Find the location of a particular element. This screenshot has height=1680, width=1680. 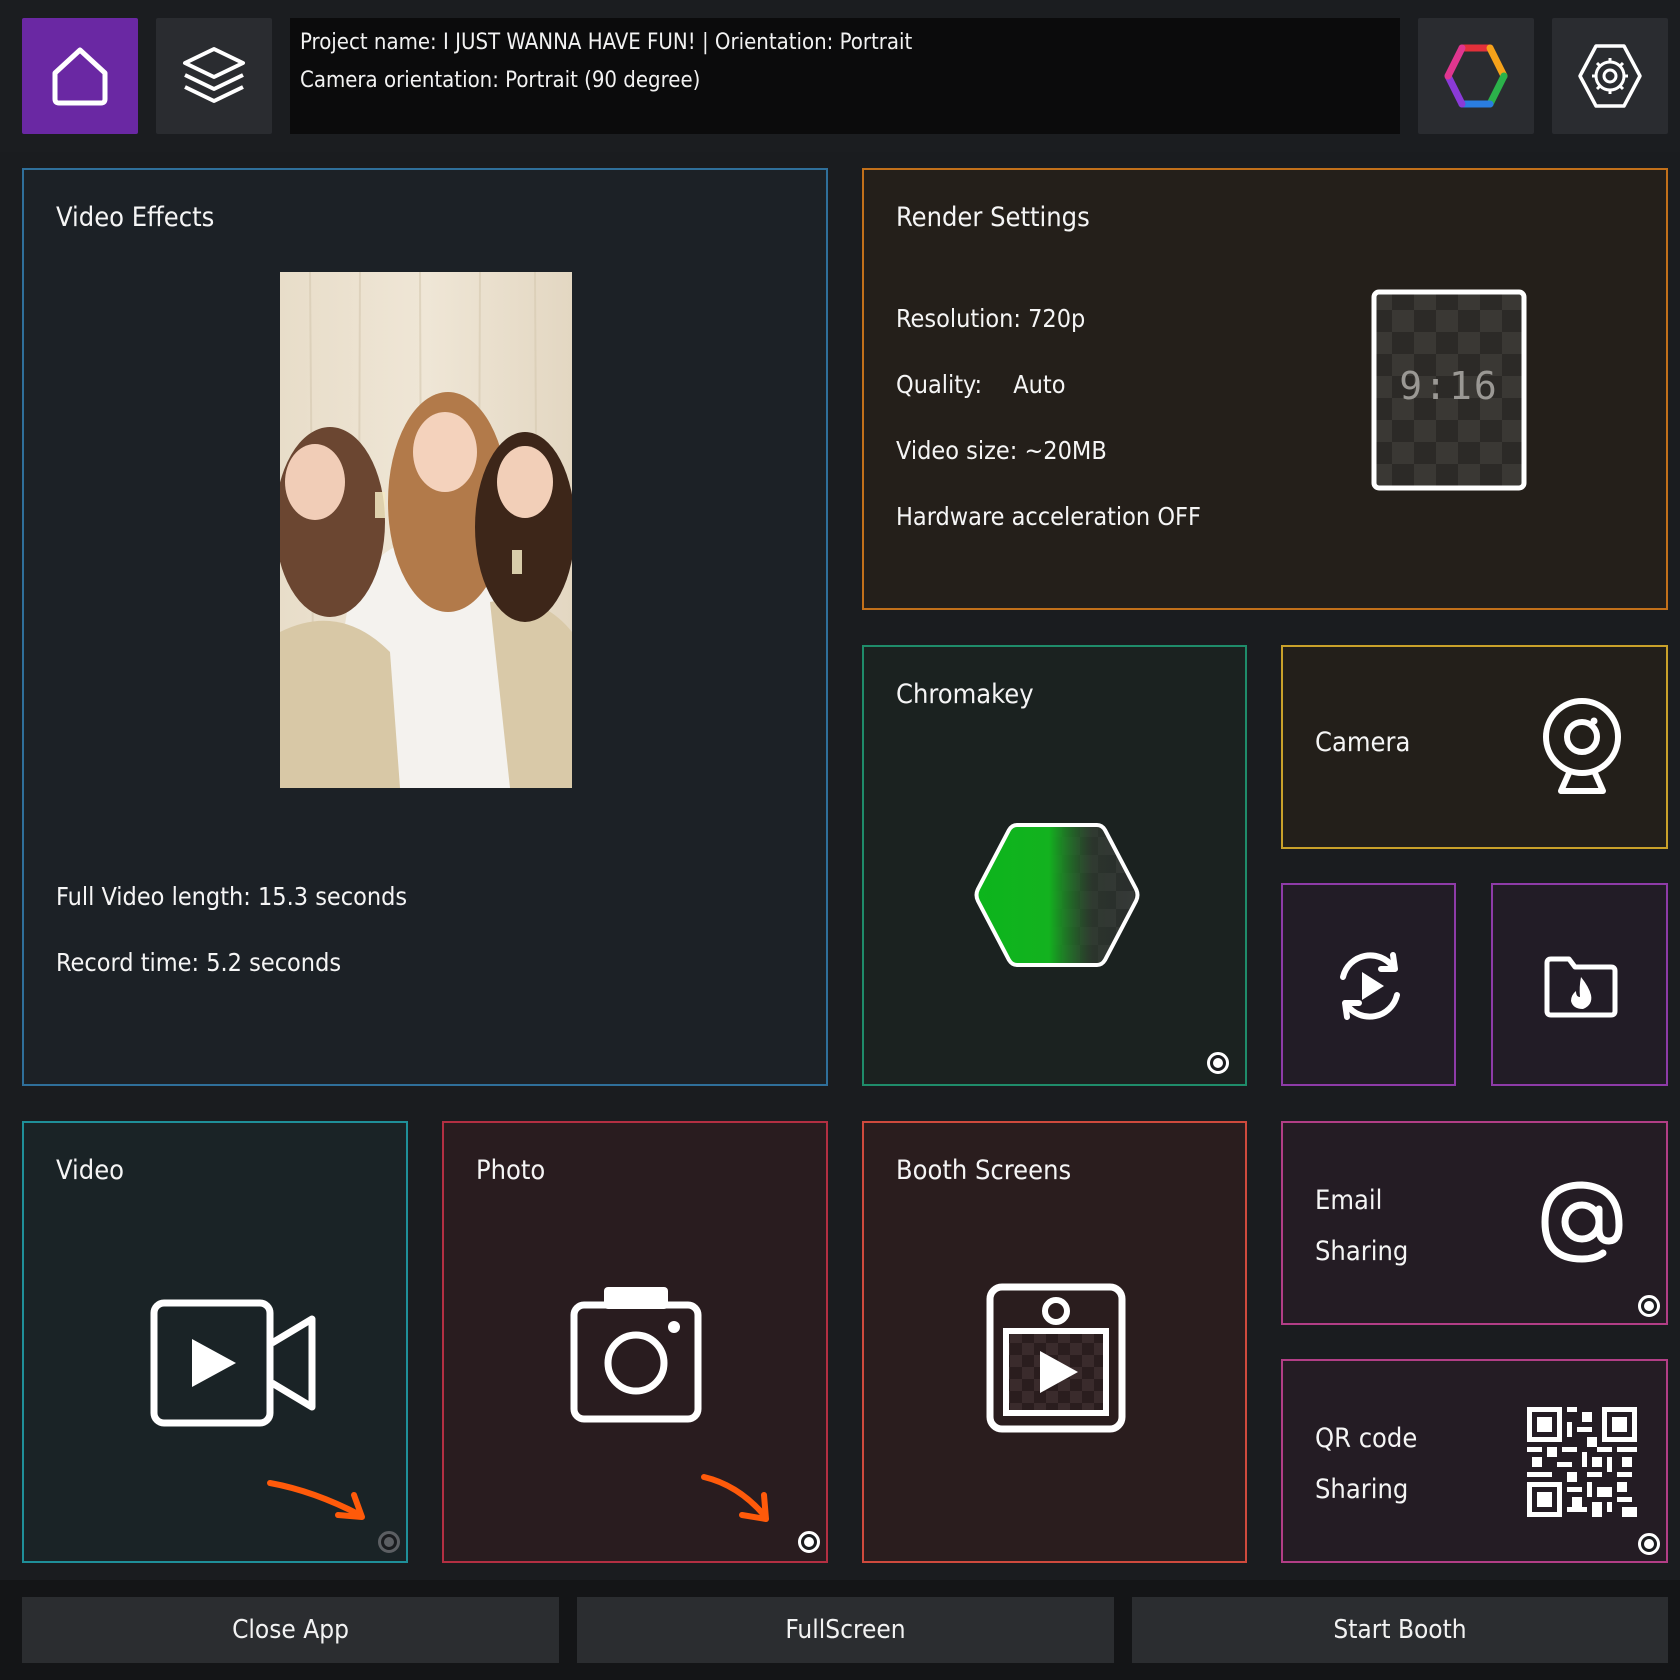

layers-icon is located at coordinates (214, 75).